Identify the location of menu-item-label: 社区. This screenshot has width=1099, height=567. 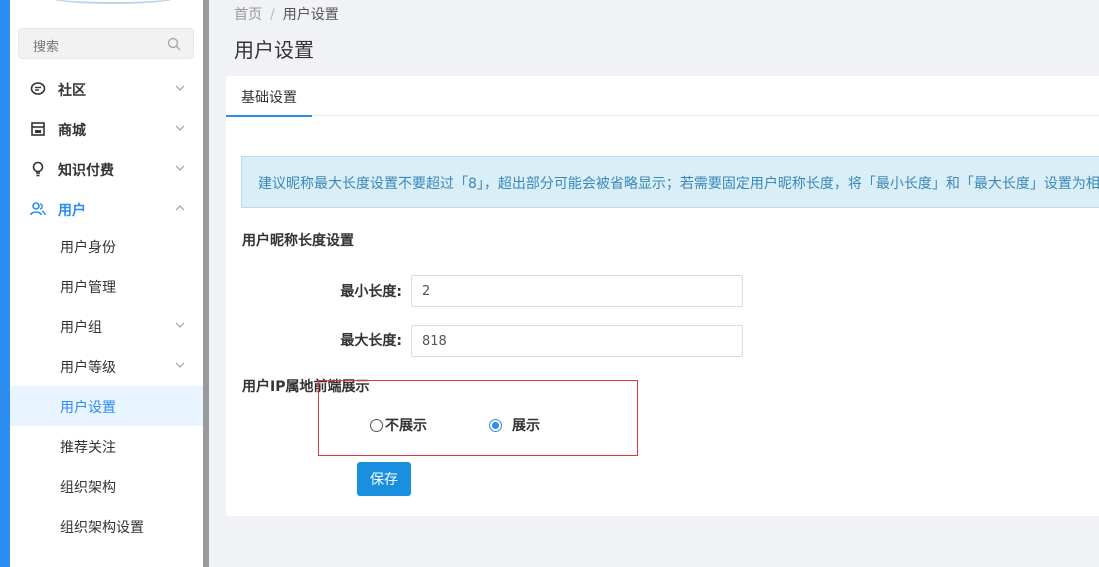
(72, 91).